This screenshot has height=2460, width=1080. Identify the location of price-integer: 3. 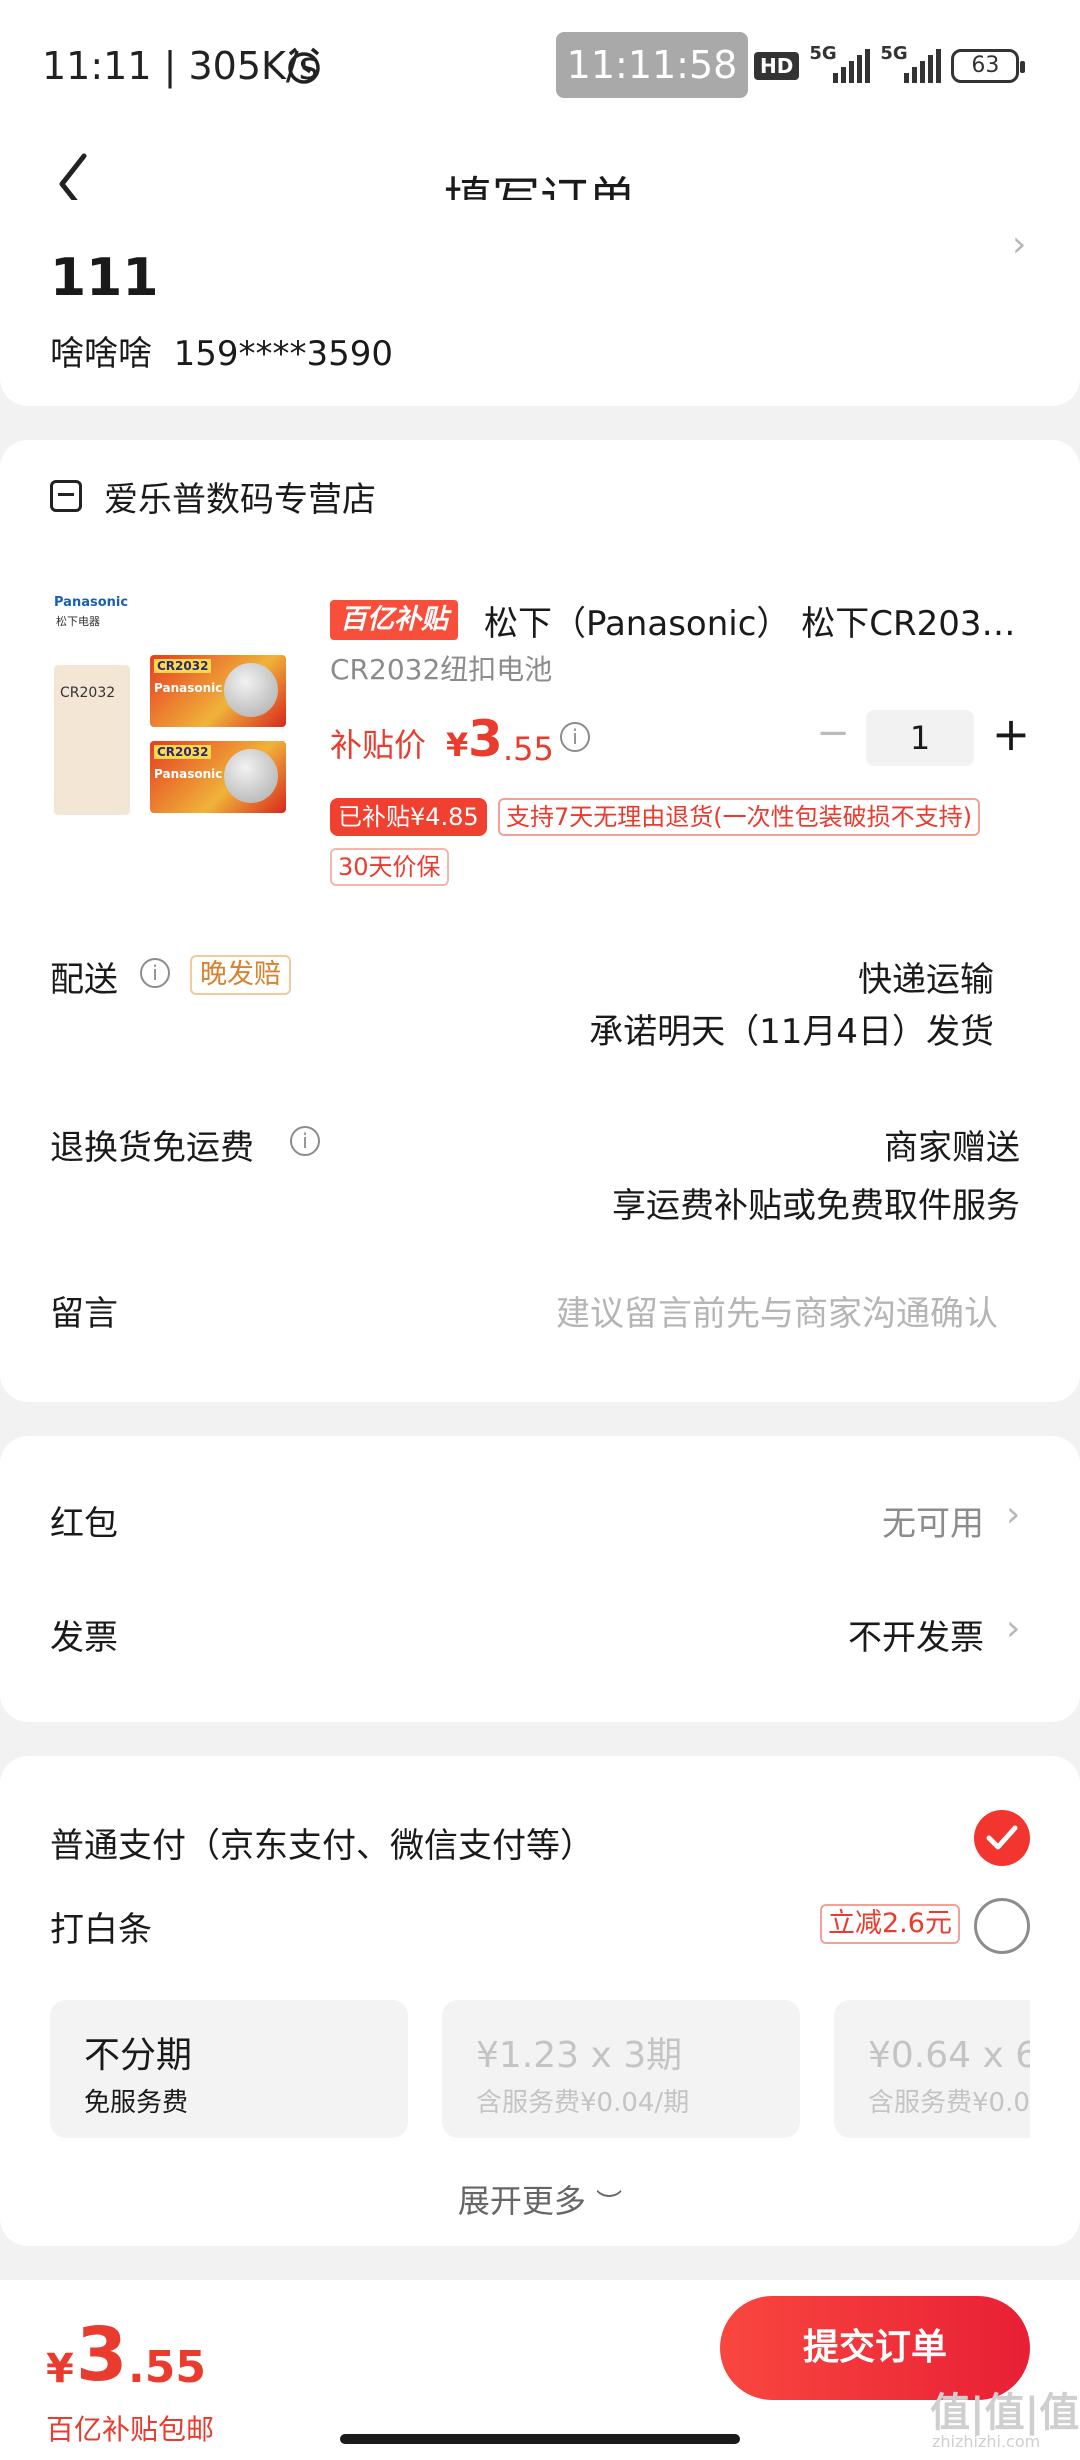
(485, 739).